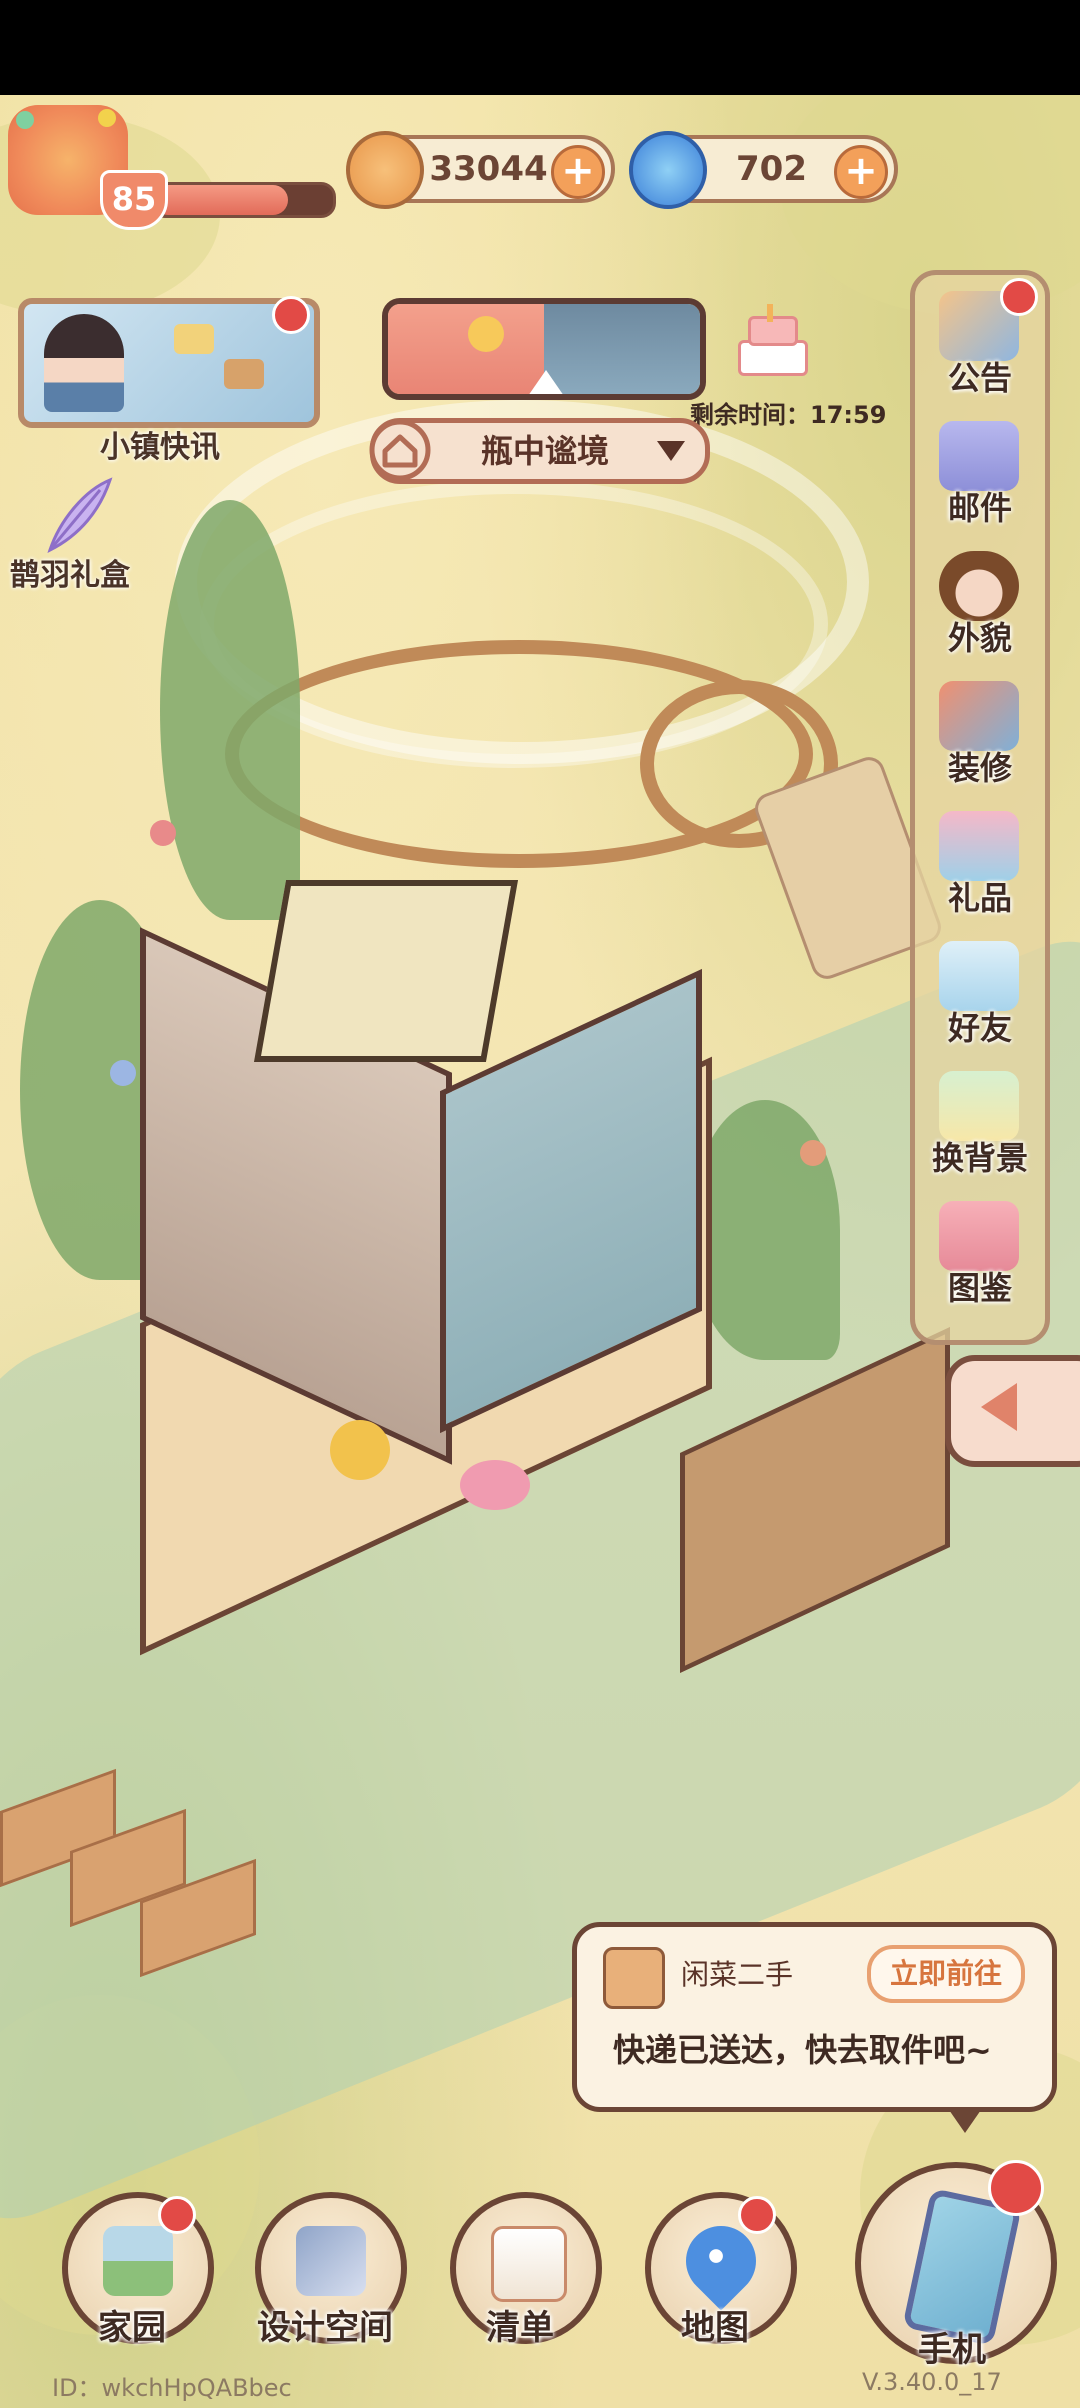 Image resolution: width=1080 pixels, height=2408 pixels. I want to click on menu-gift: 礼品, so click(980, 863).